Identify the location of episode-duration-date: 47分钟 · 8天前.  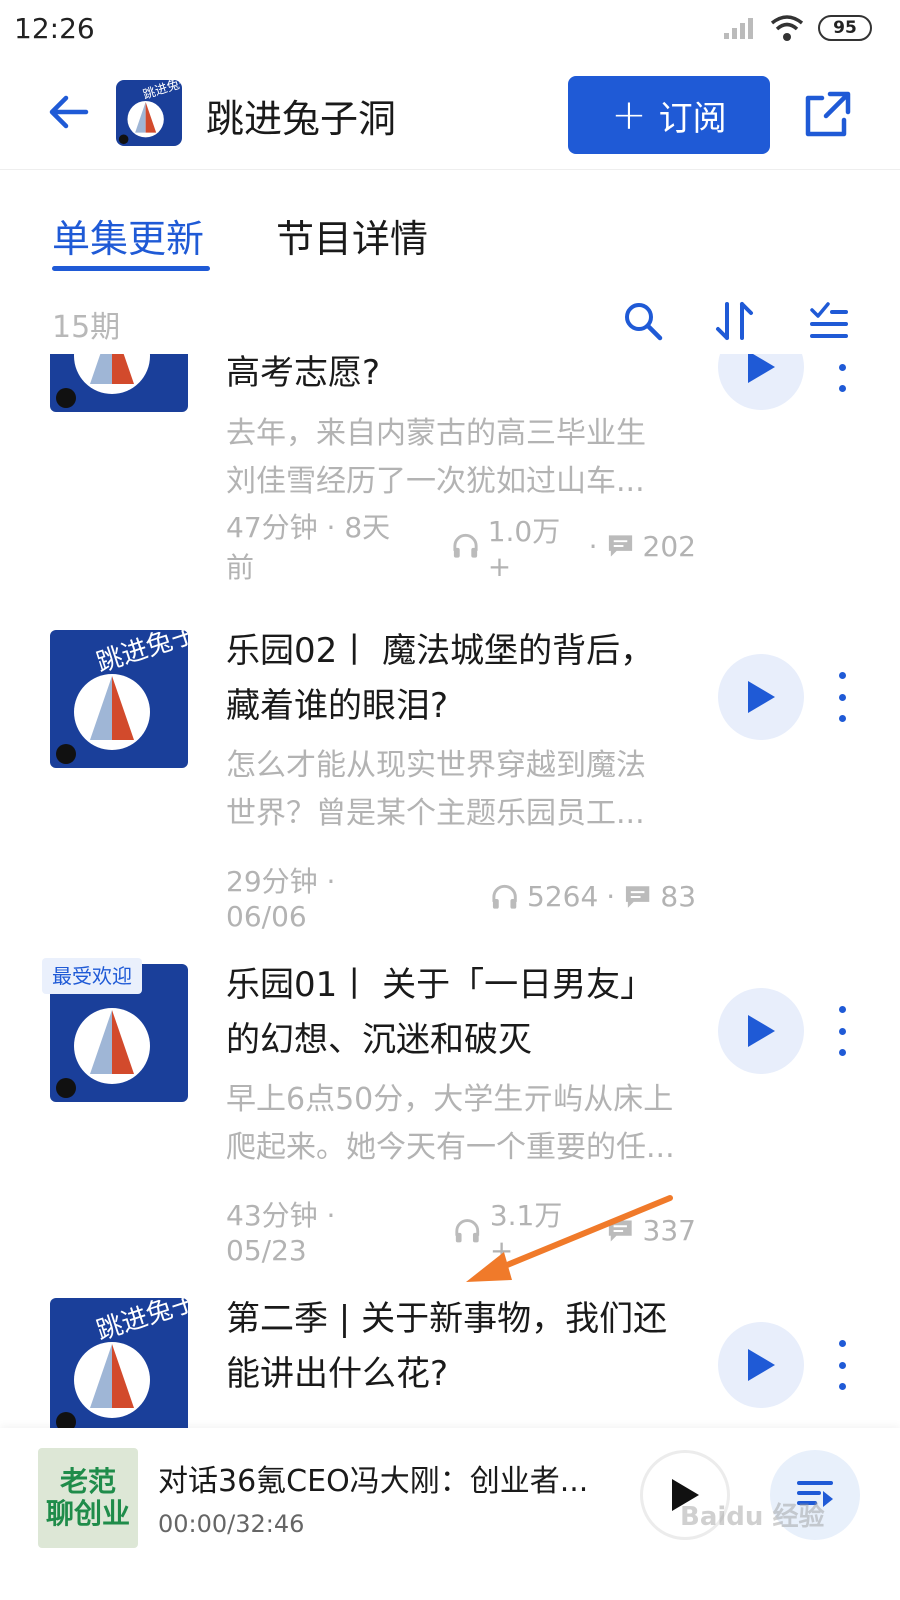
(308, 547).